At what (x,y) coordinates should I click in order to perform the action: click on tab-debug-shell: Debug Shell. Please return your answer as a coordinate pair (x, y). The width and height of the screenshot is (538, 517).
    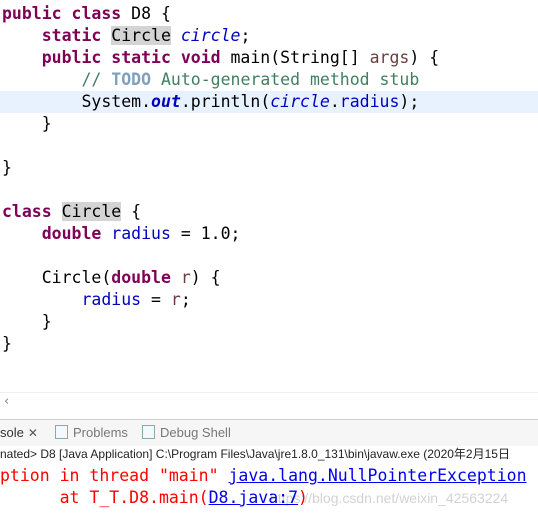
    Looking at the image, I should click on (186, 432).